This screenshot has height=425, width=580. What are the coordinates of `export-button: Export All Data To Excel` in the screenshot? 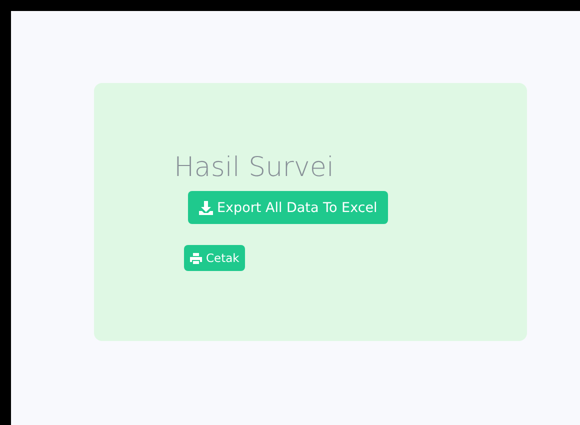 It's located at (288, 207).